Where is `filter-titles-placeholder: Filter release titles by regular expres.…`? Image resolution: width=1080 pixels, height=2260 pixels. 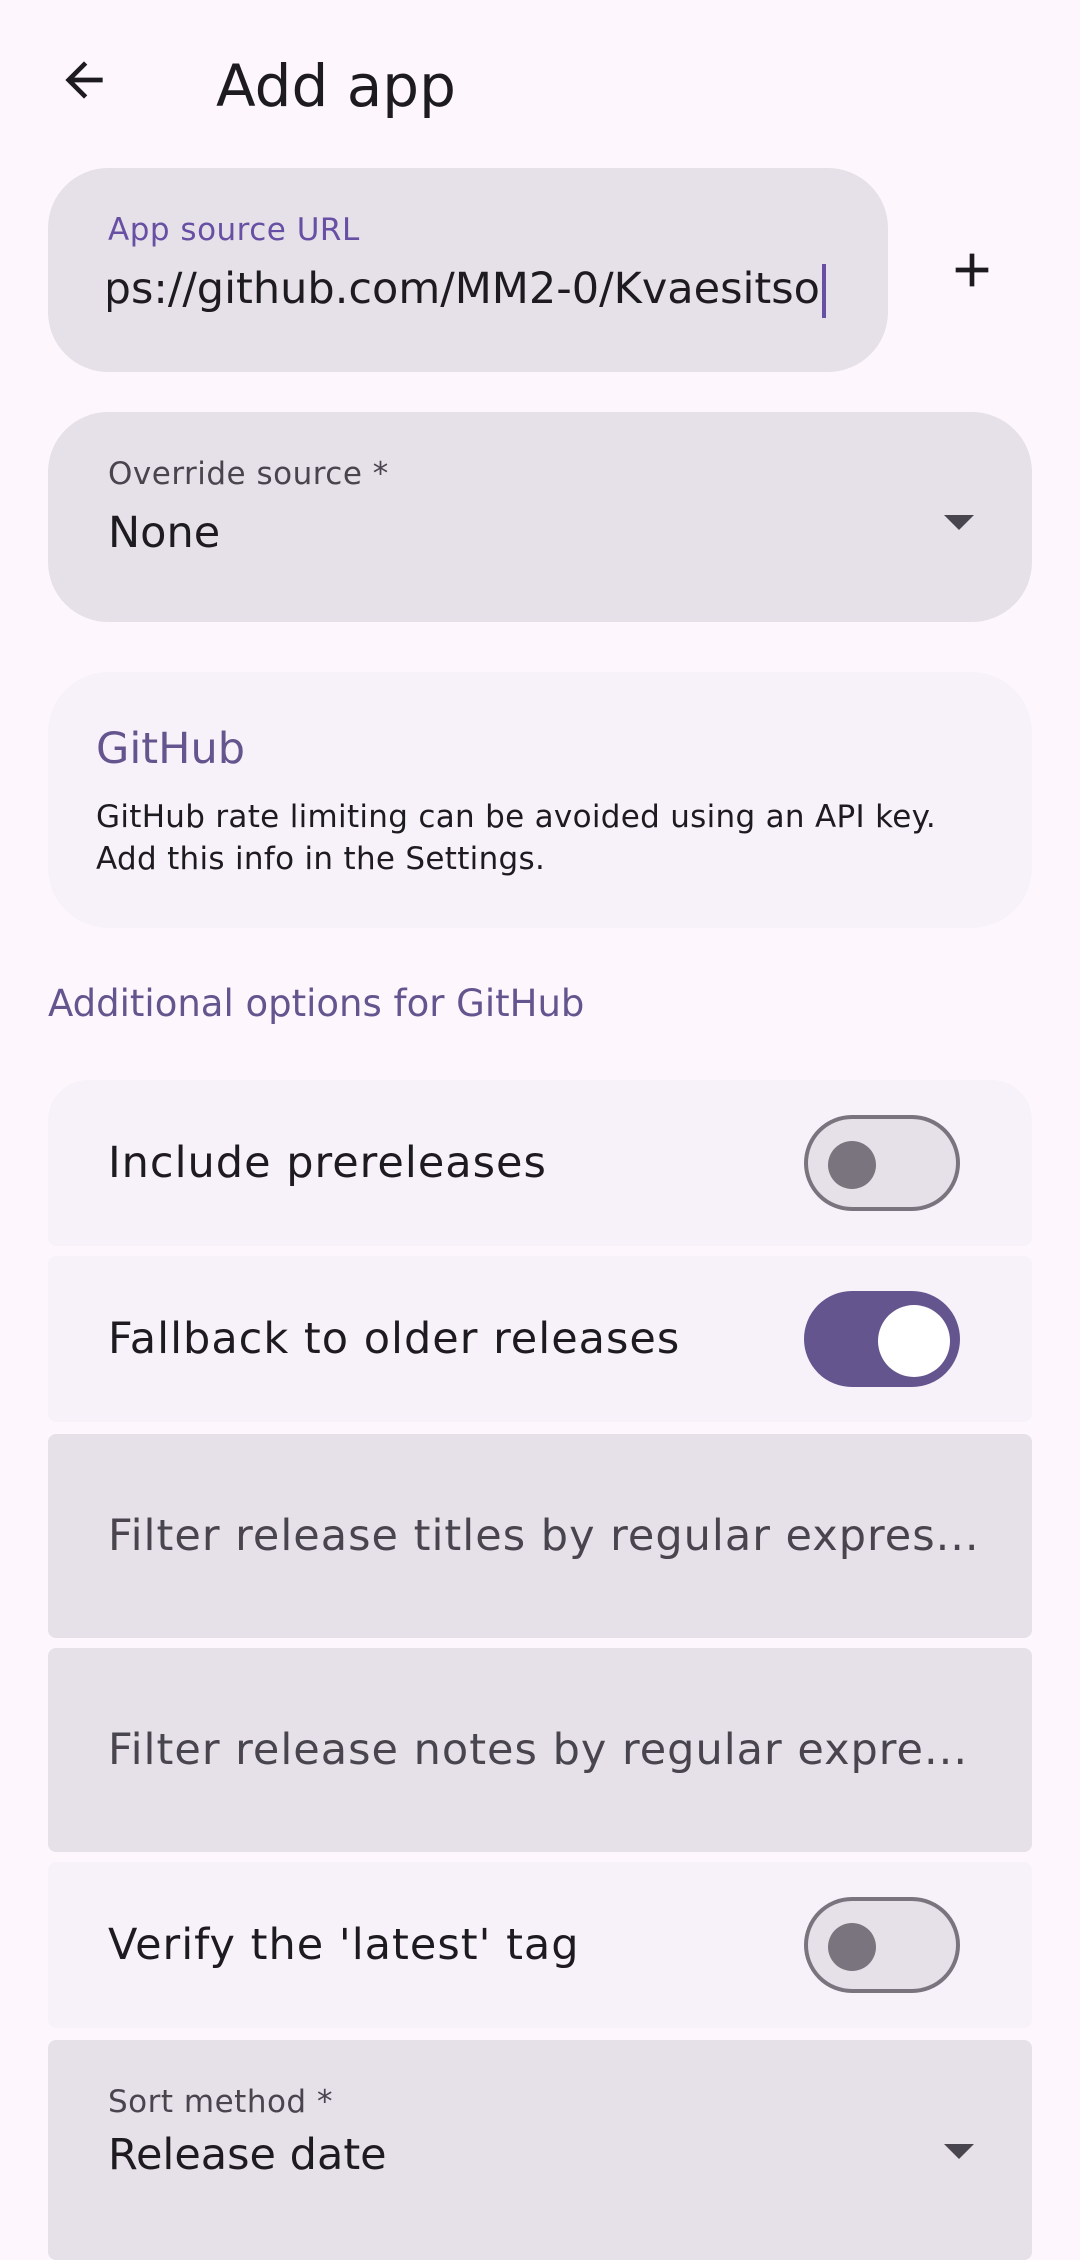
filter-titles-placeholder: Filter release titles by regular expres.… is located at coordinates (544, 1536).